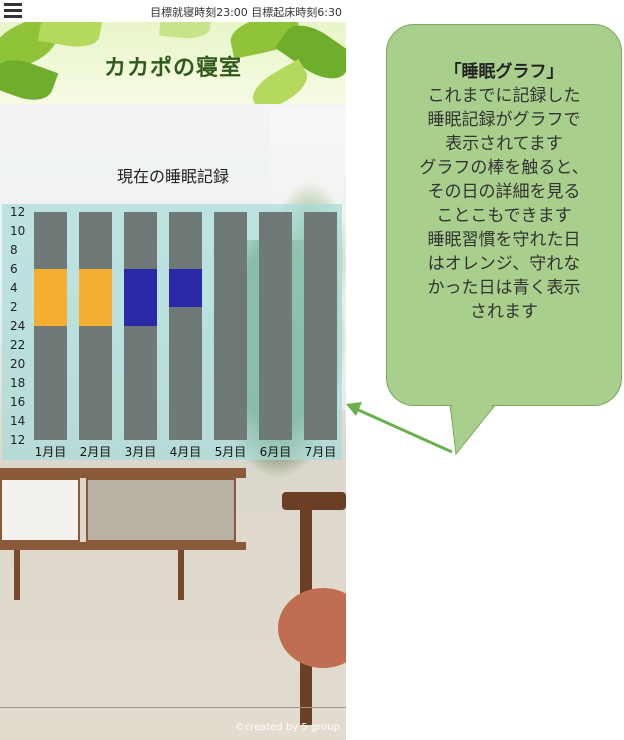  What do you see at coordinates (504, 96) in the screenshot?
I see `callout-line: これまでに記録した` at bounding box center [504, 96].